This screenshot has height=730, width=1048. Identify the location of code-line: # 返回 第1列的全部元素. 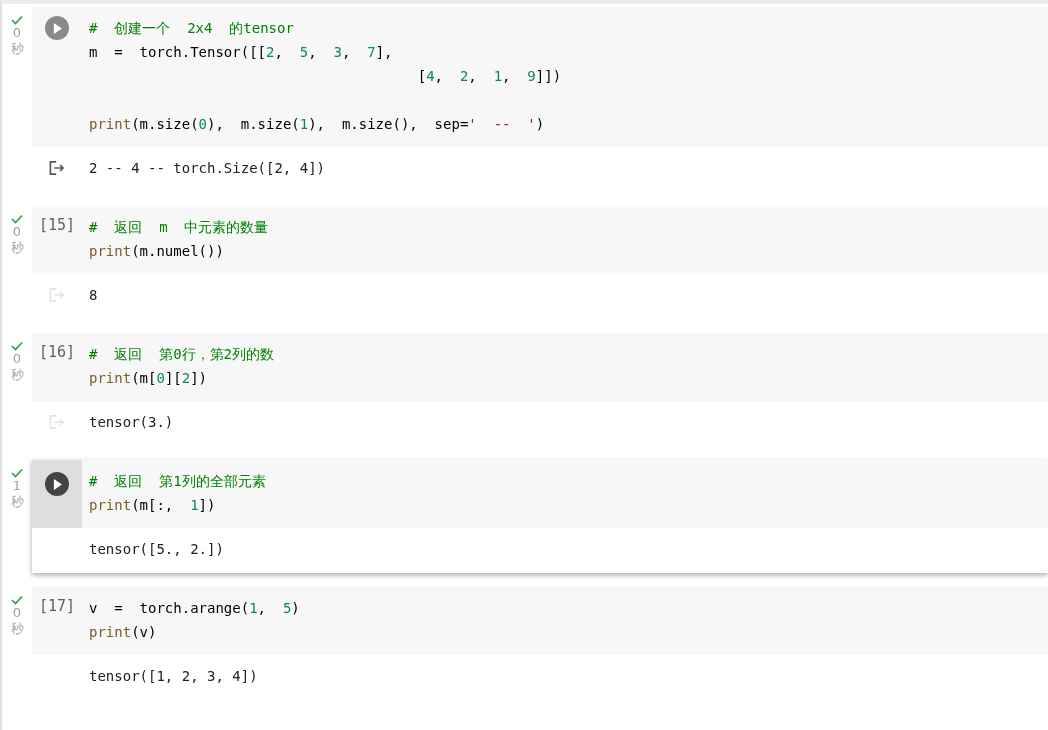
(178, 481).